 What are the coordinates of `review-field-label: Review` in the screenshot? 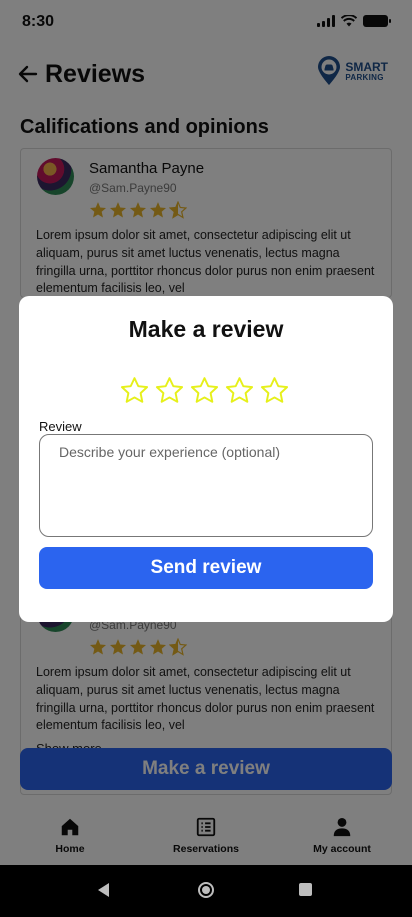 It's located at (60, 426).